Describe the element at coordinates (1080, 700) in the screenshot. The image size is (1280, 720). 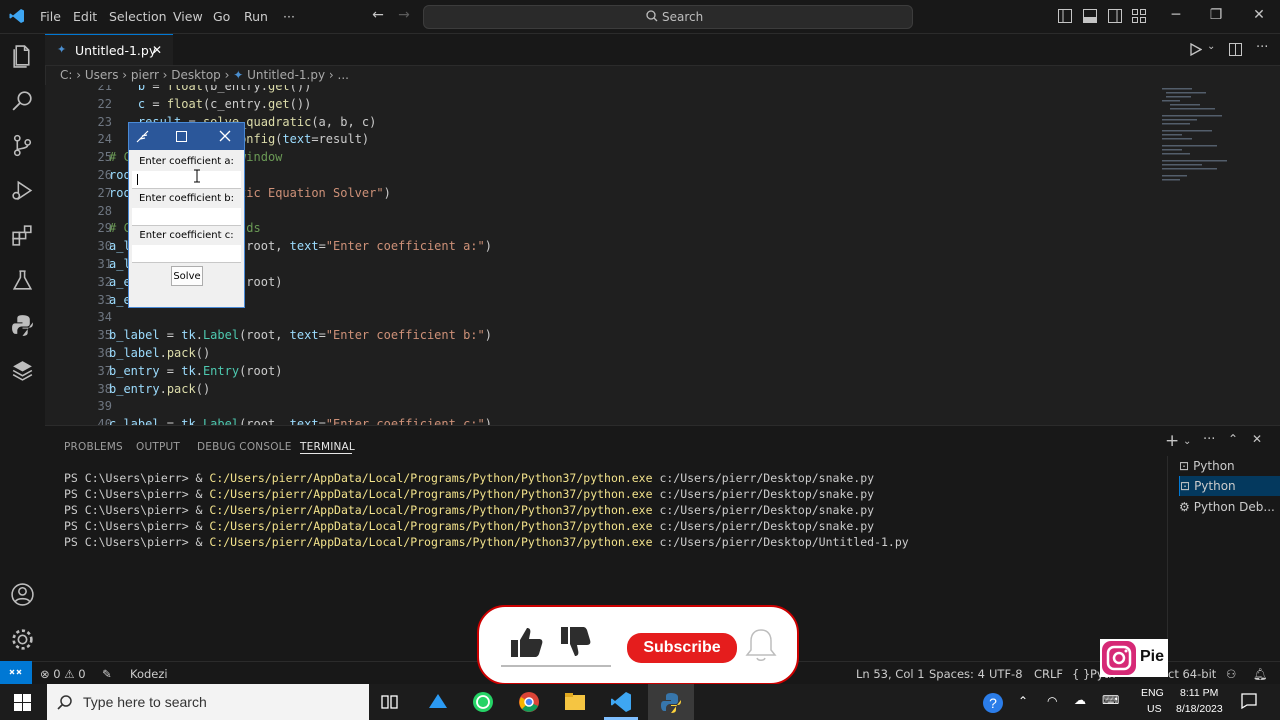
I see `cloud-icon: ☁` at that location.